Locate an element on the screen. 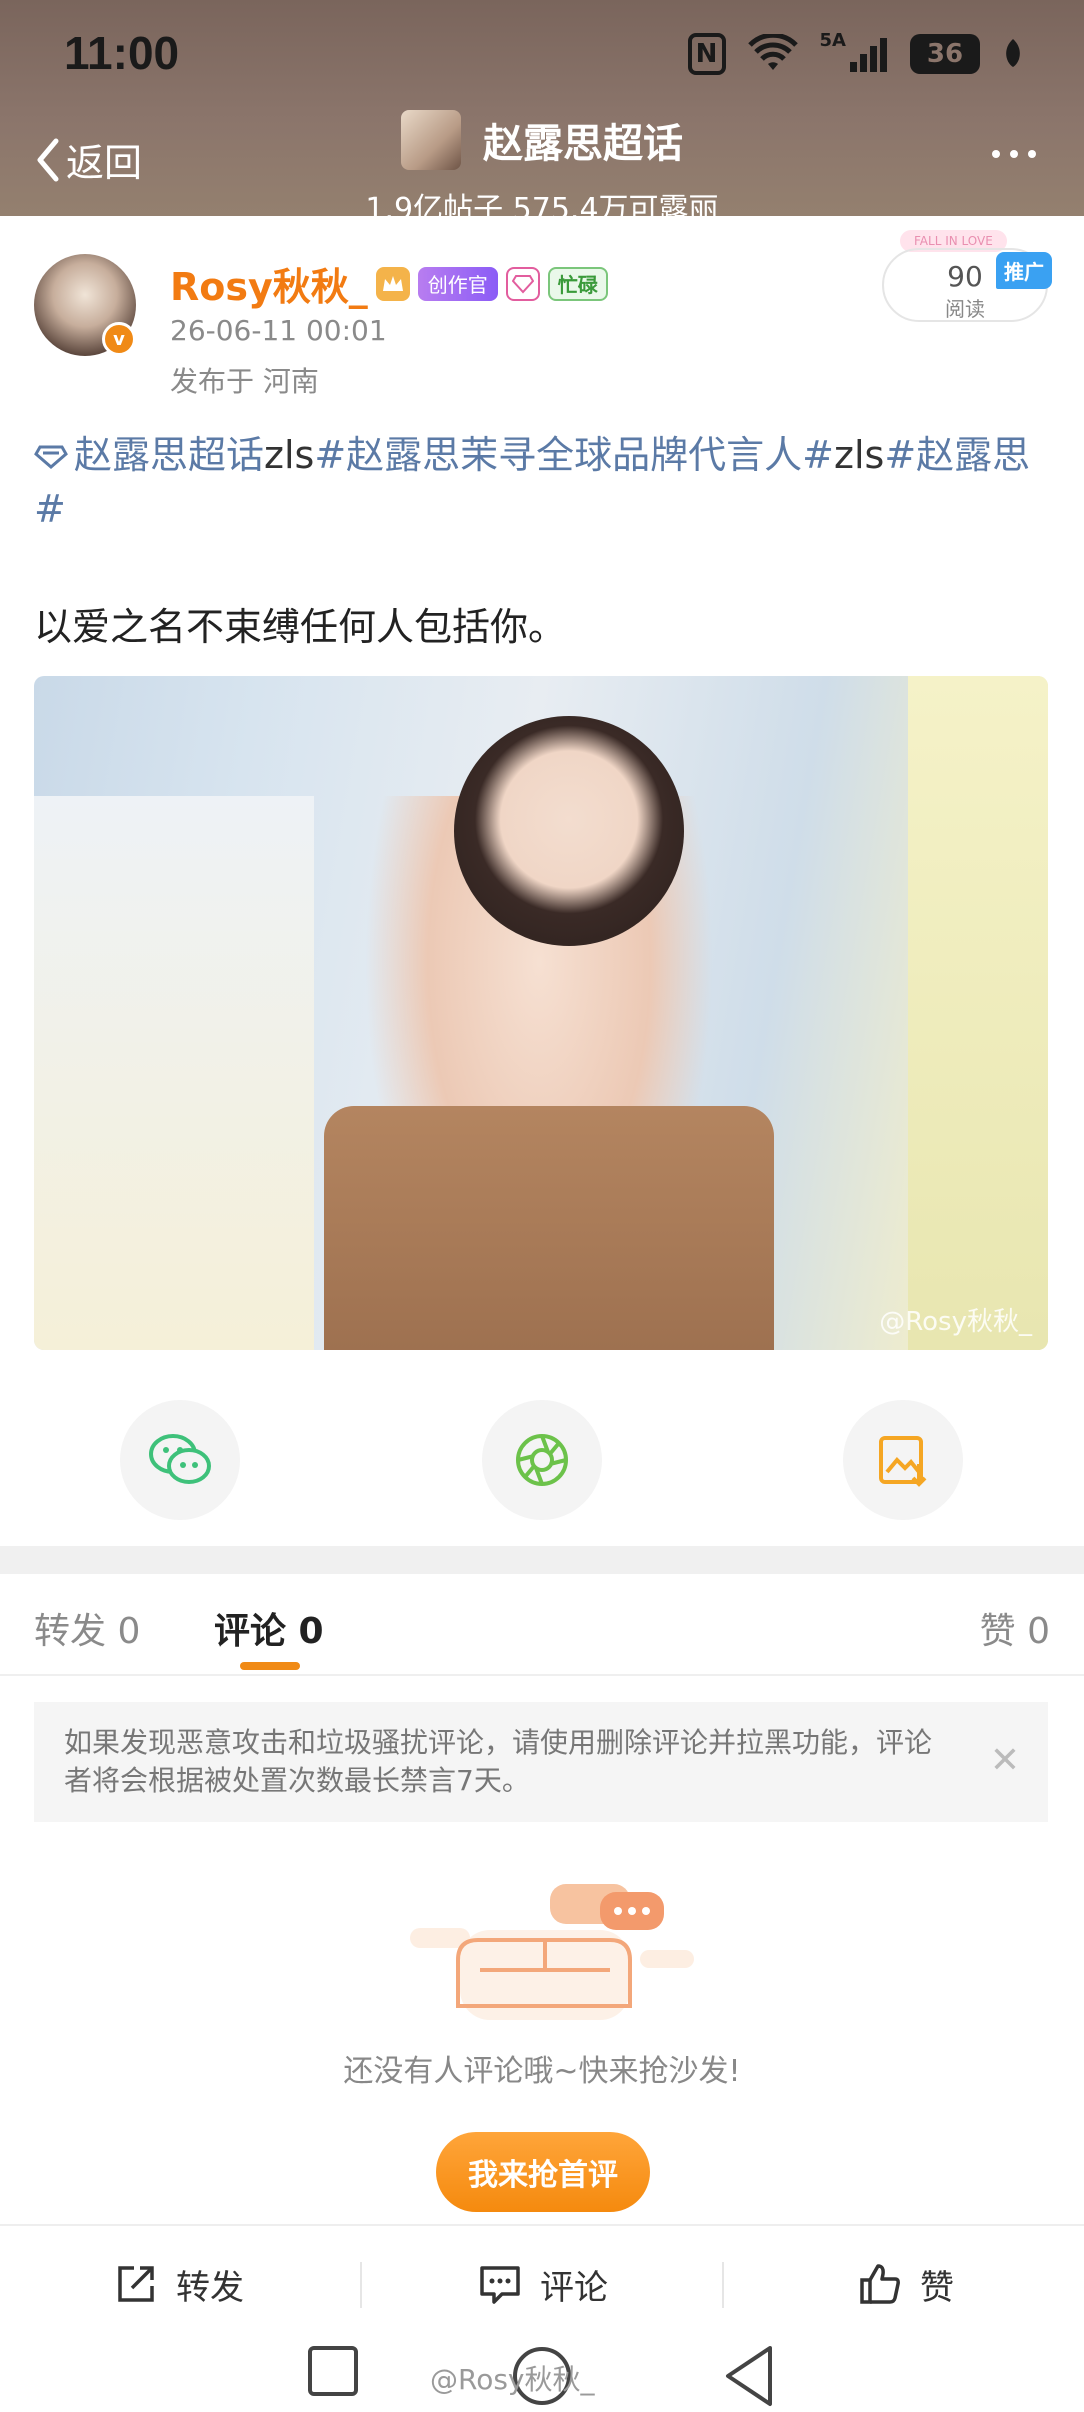 The width and height of the screenshot is (1084, 2412). repost-icon is located at coordinates (136, 2284).